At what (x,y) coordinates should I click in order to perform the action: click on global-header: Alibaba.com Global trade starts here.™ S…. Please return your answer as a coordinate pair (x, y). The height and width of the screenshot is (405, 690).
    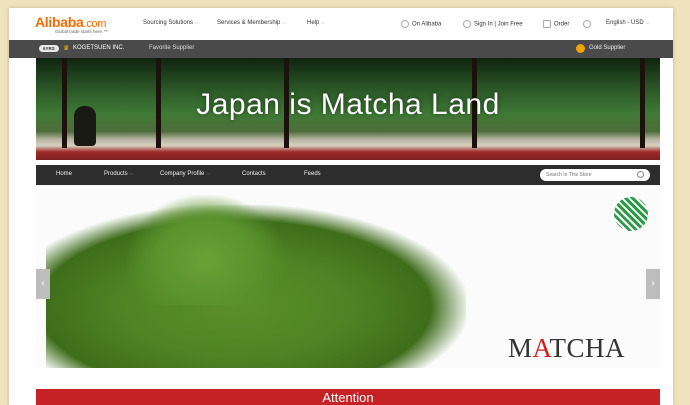
    Looking at the image, I should click on (341, 24).